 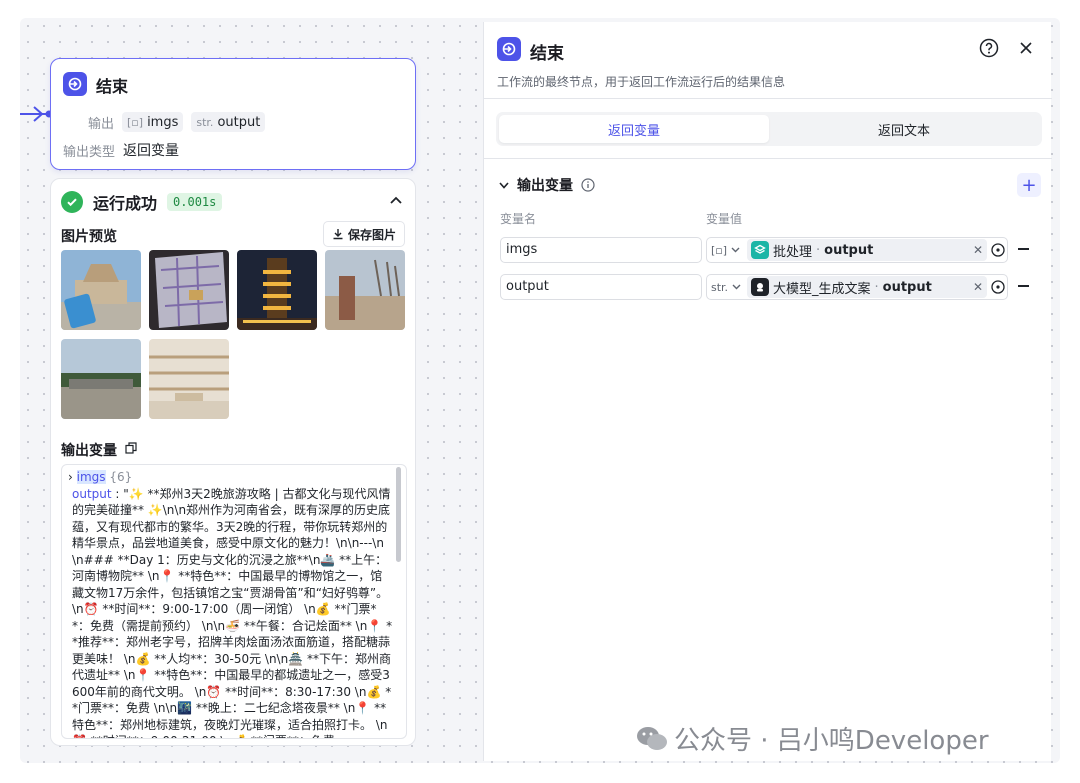 I want to click on collapse-button, so click(x=396, y=200).